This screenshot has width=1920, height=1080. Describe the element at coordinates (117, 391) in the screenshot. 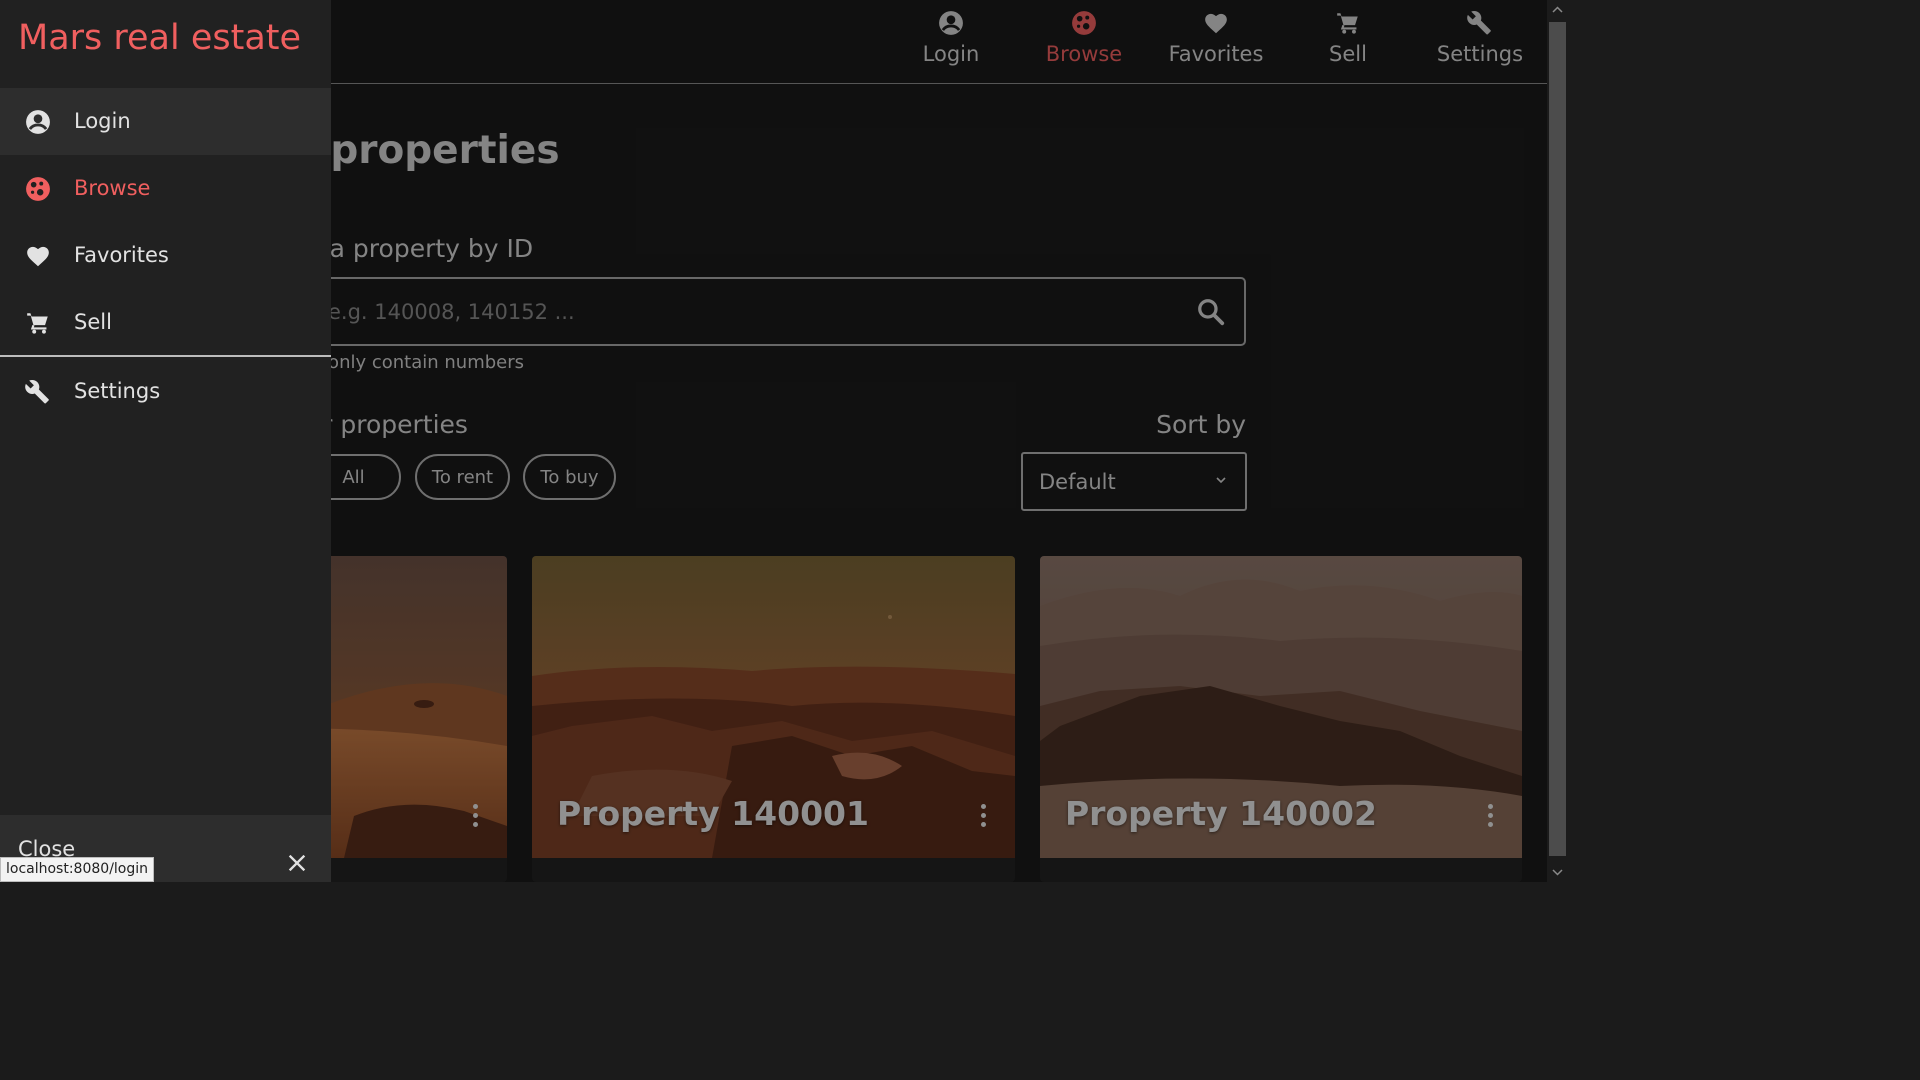

I see `drawer-item-settings-label: Settings` at that location.